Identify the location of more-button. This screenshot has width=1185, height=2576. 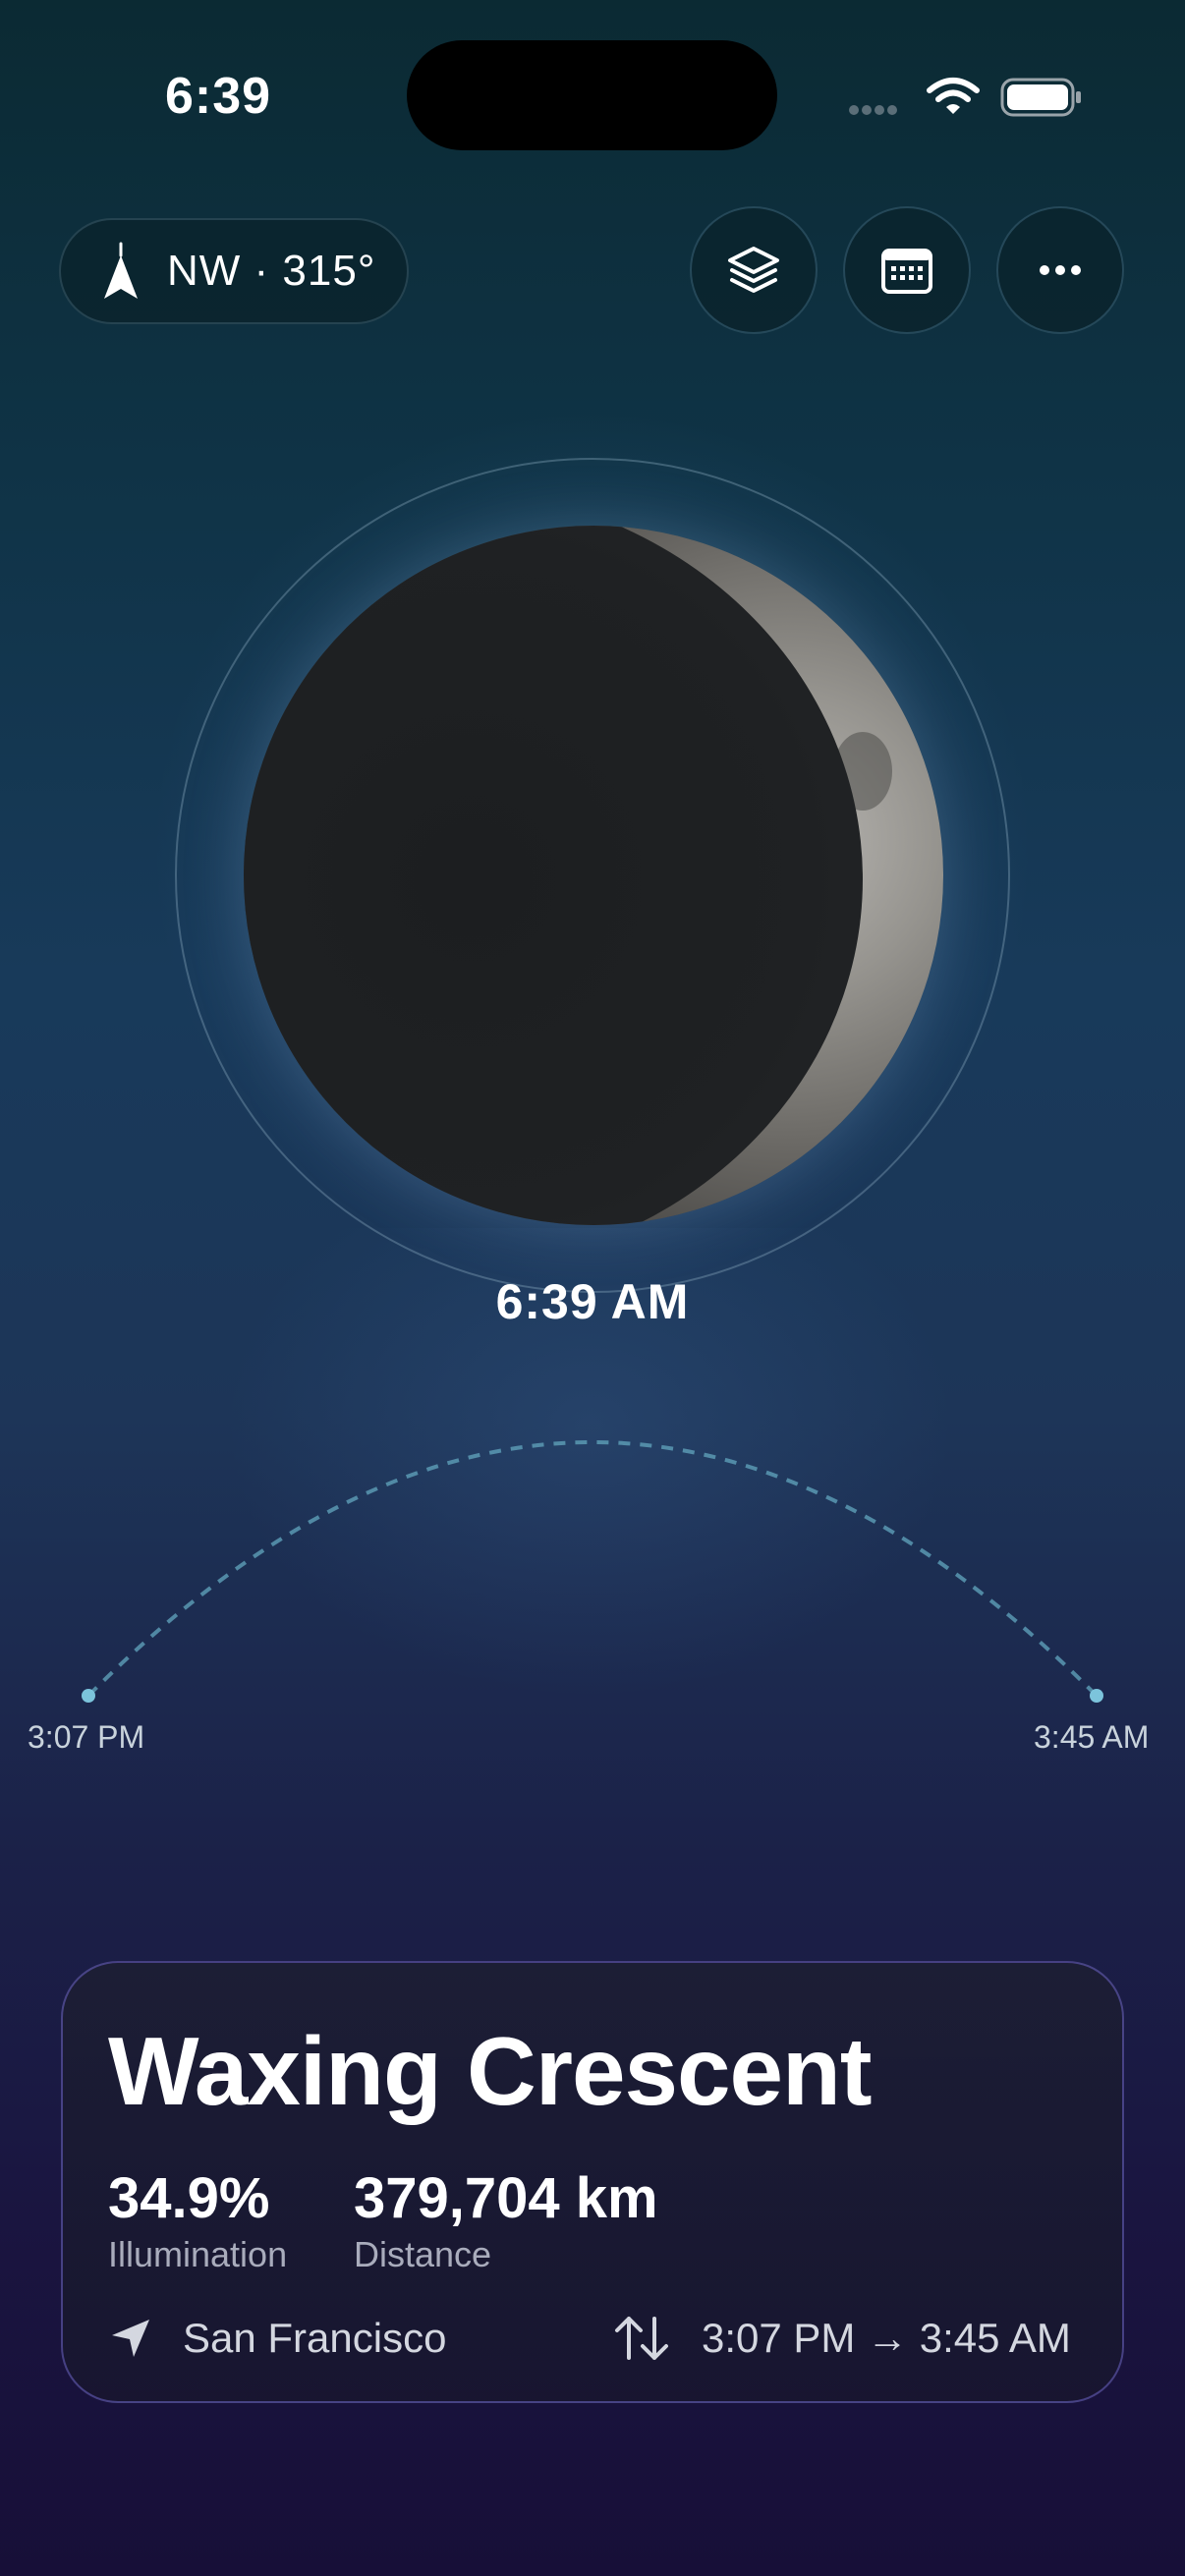
(1060, 270).